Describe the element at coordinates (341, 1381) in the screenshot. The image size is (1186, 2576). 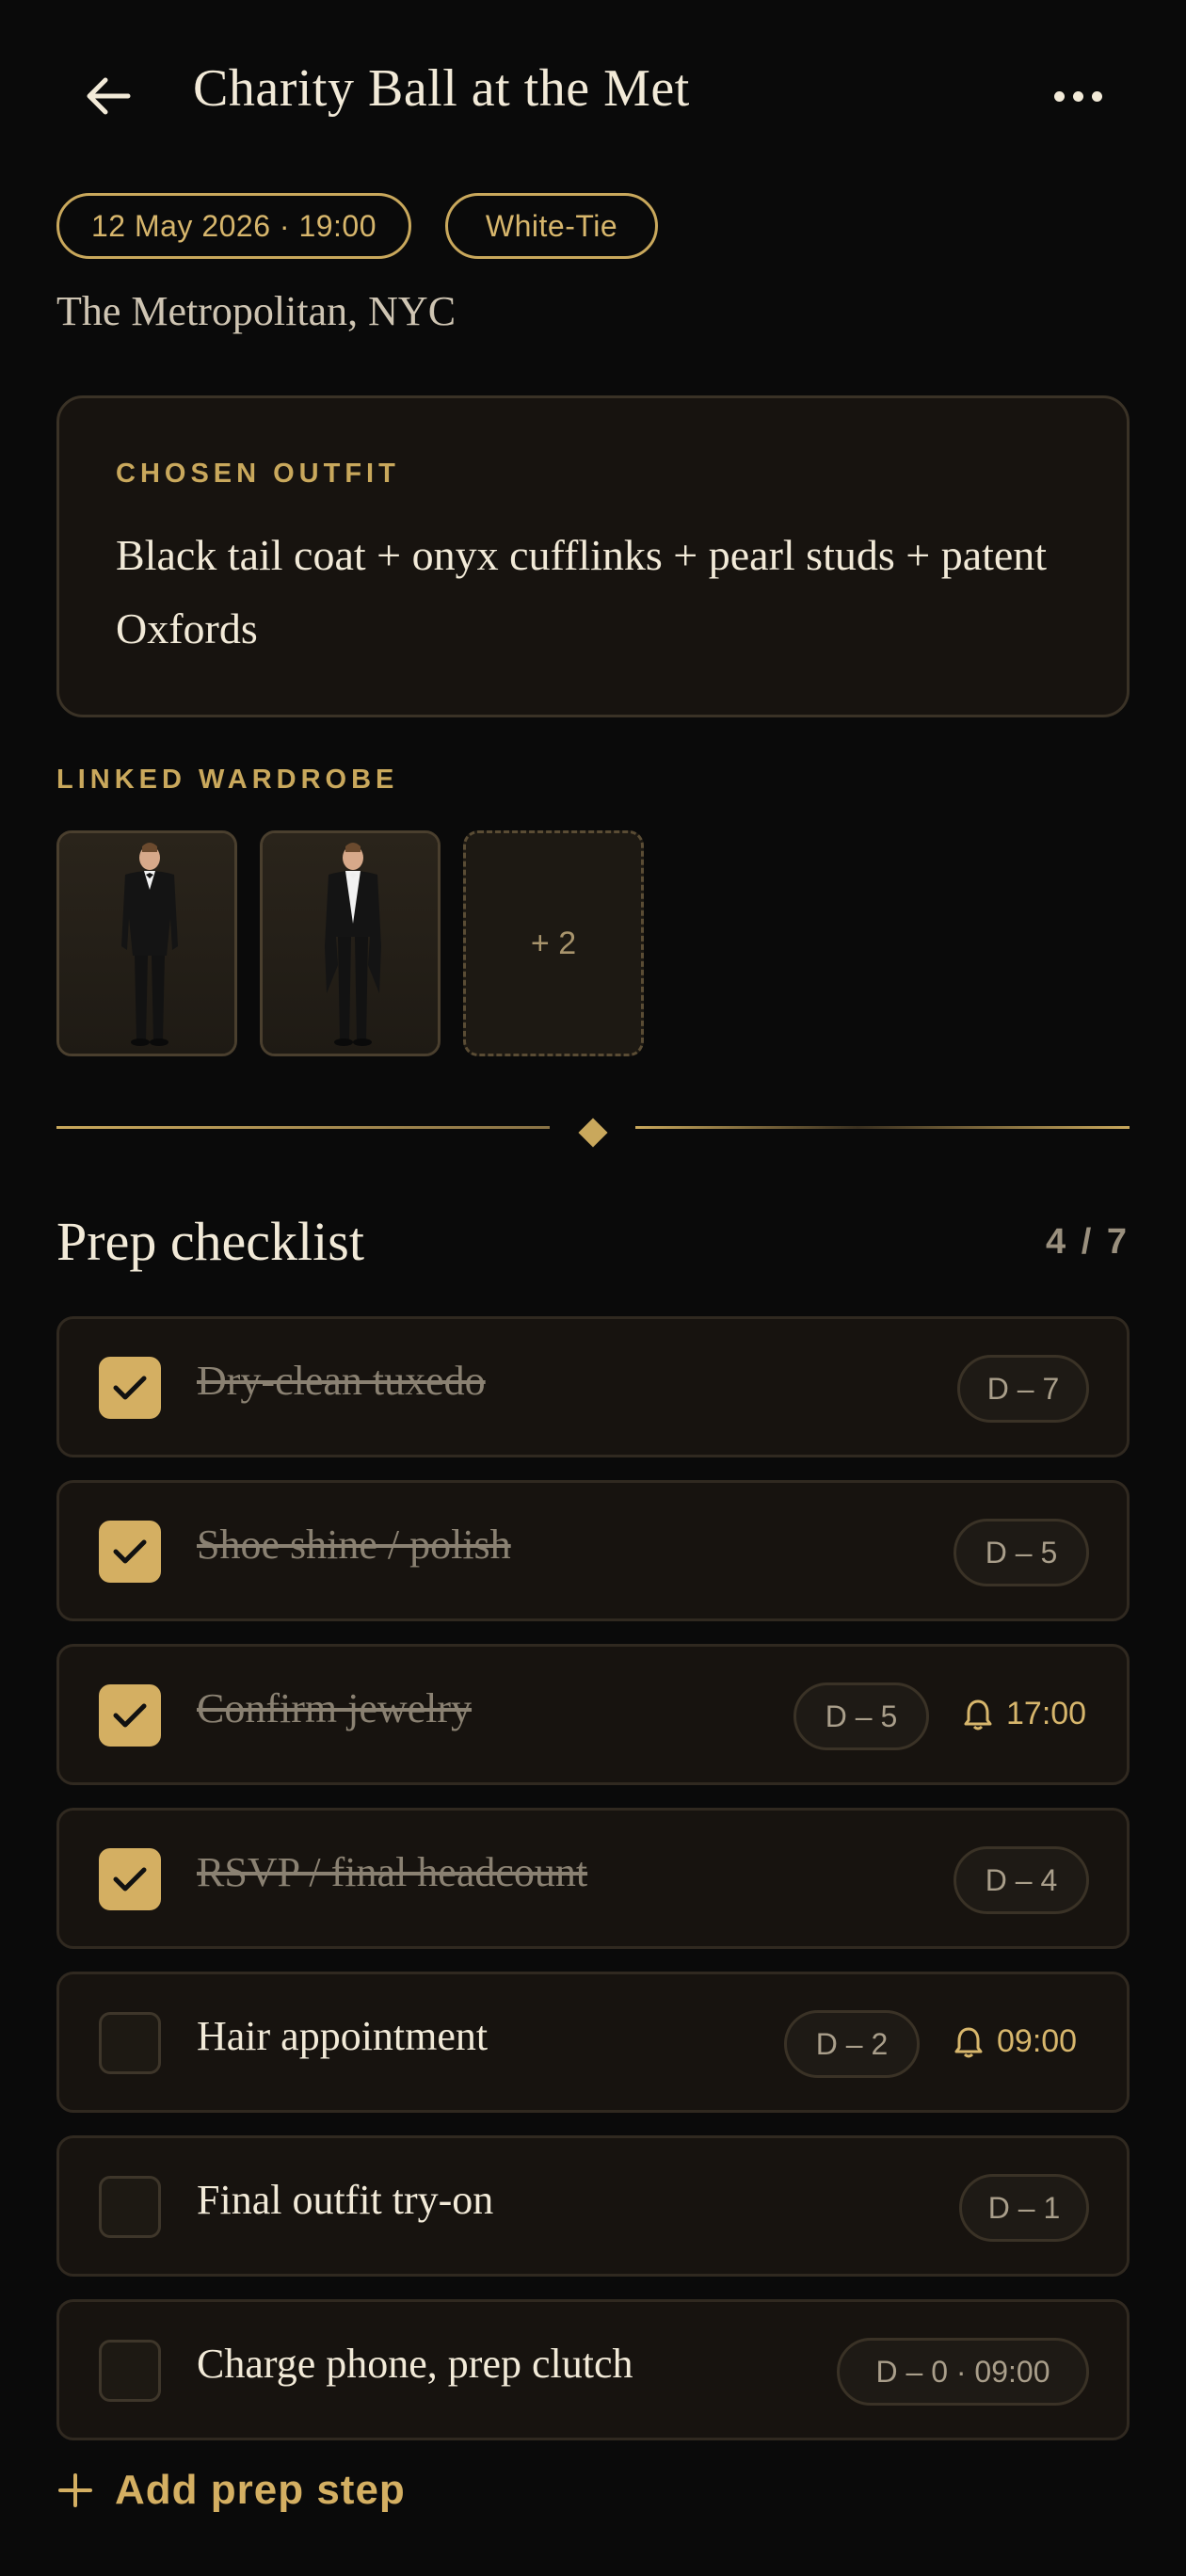
I see `item-label: Dry-clean tuxedo` at that location.